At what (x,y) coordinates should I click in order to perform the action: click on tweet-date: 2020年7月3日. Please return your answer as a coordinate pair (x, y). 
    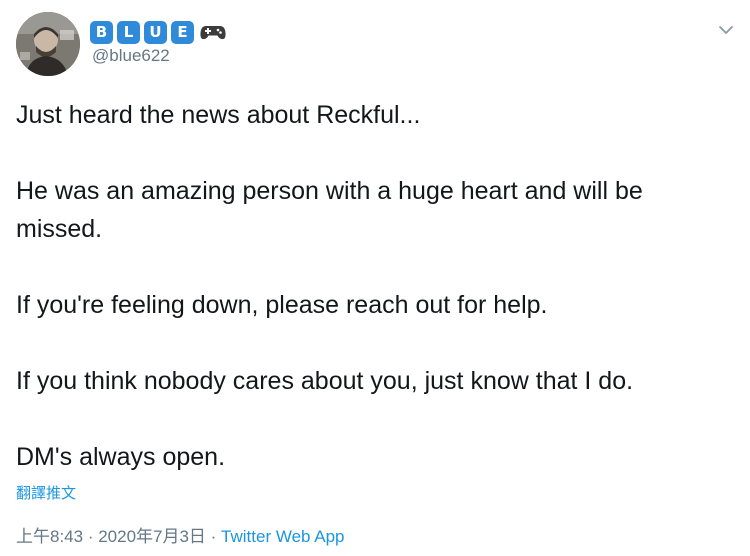
    Looking at the image, I should click on (152, 536).